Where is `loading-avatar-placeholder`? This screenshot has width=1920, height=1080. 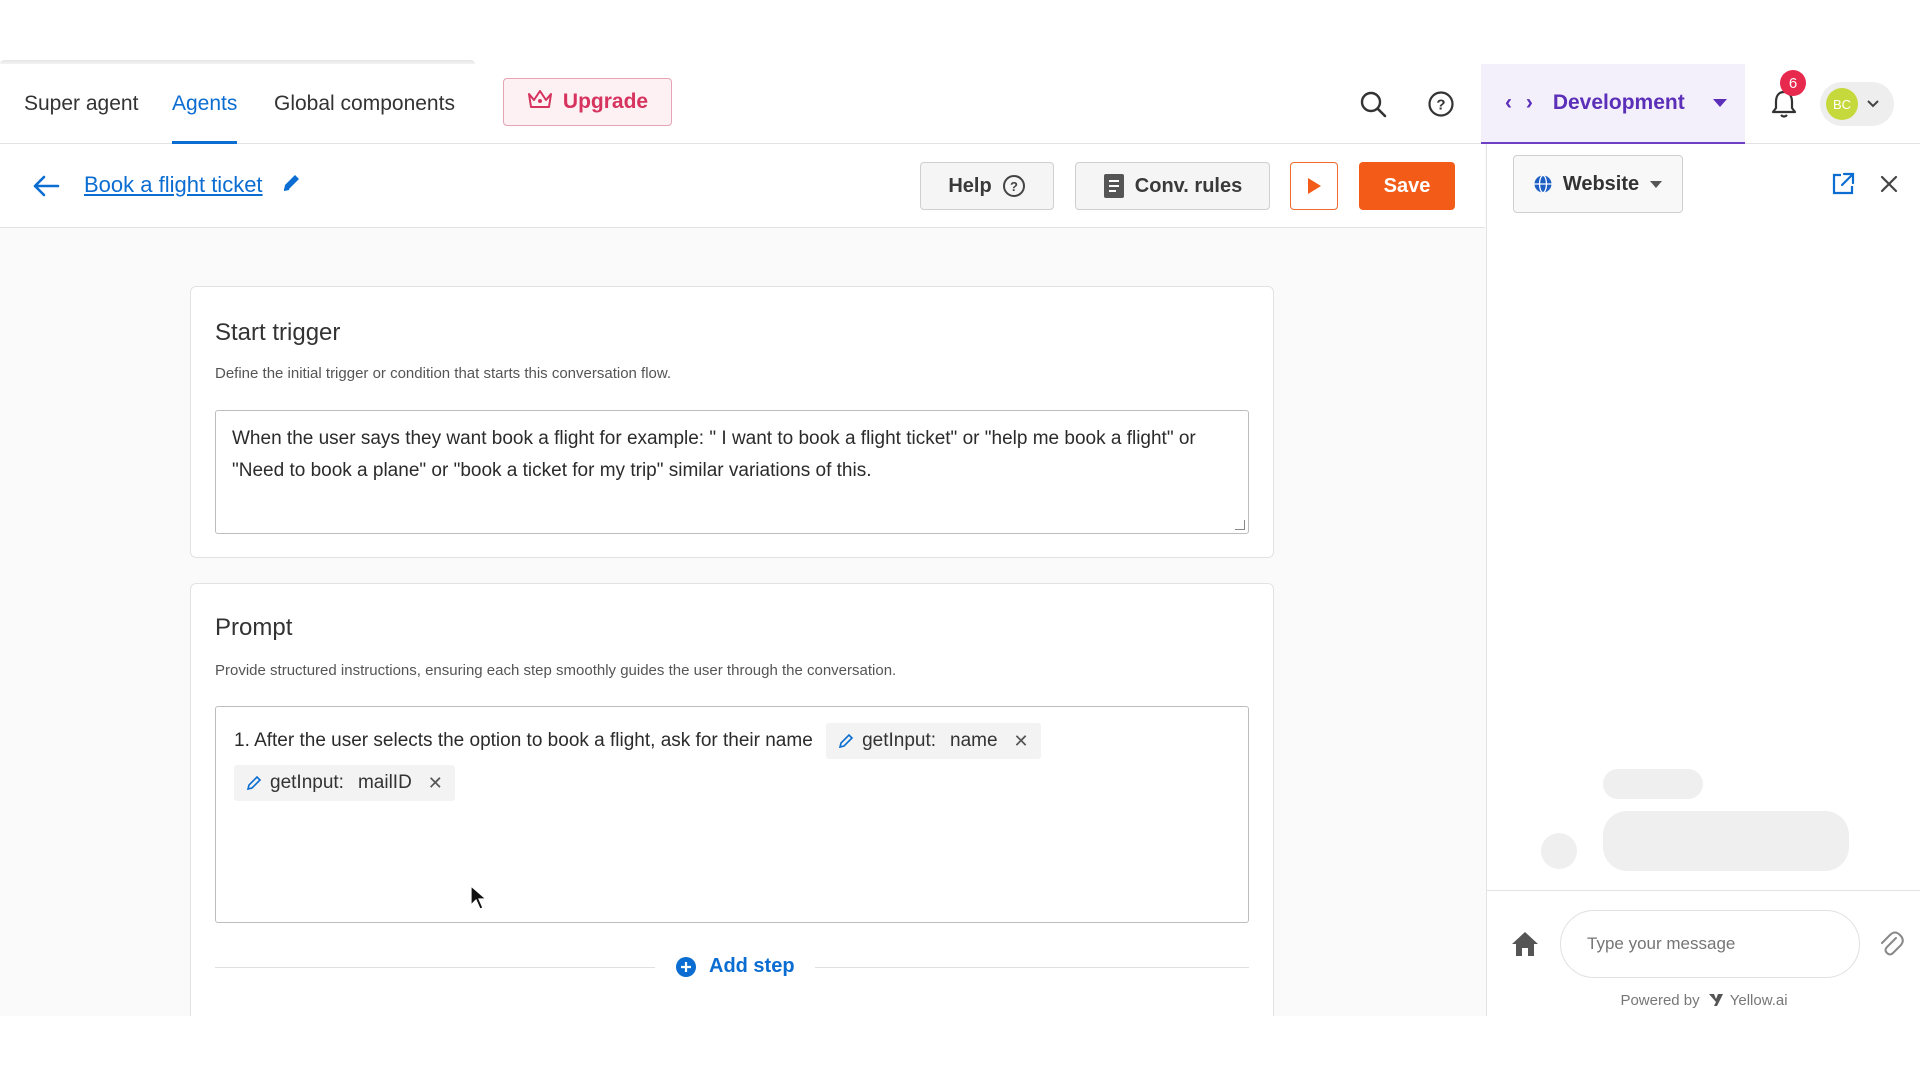
loading-avatar-placeholder is located at coordinates (1559, 851).